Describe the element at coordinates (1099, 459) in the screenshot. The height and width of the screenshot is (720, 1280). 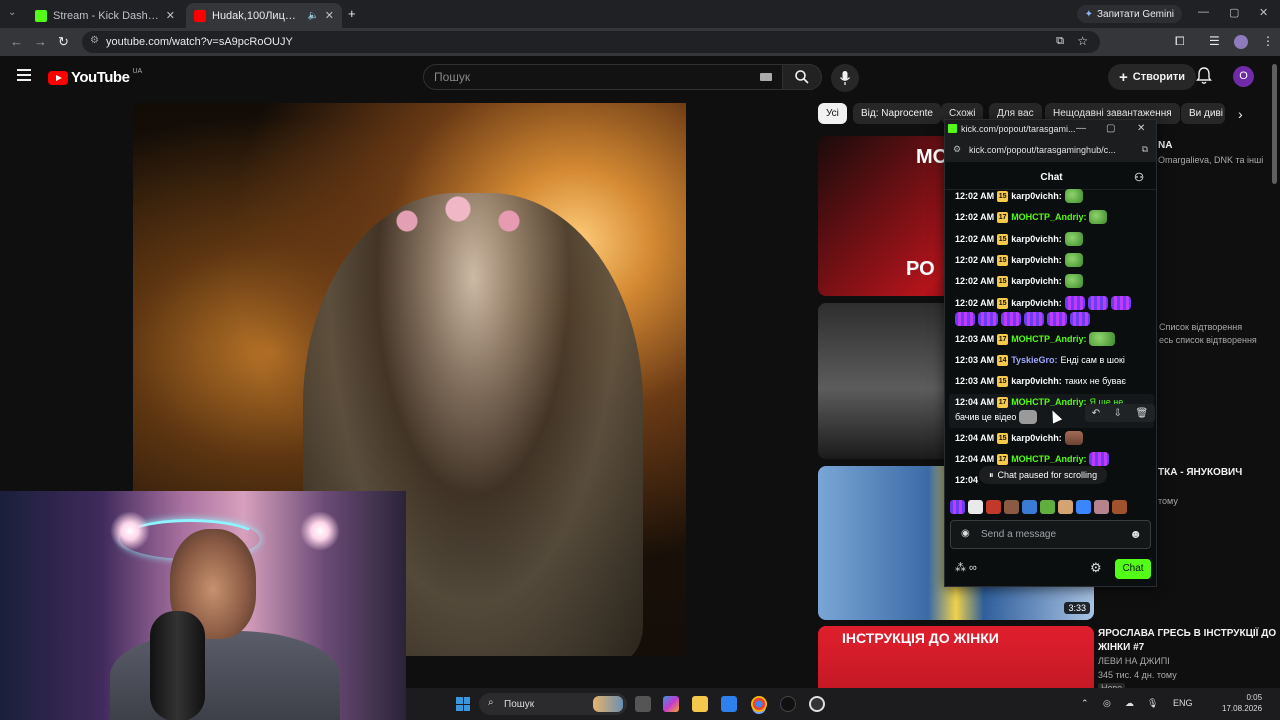
I see `equalizer-emote` at that location.